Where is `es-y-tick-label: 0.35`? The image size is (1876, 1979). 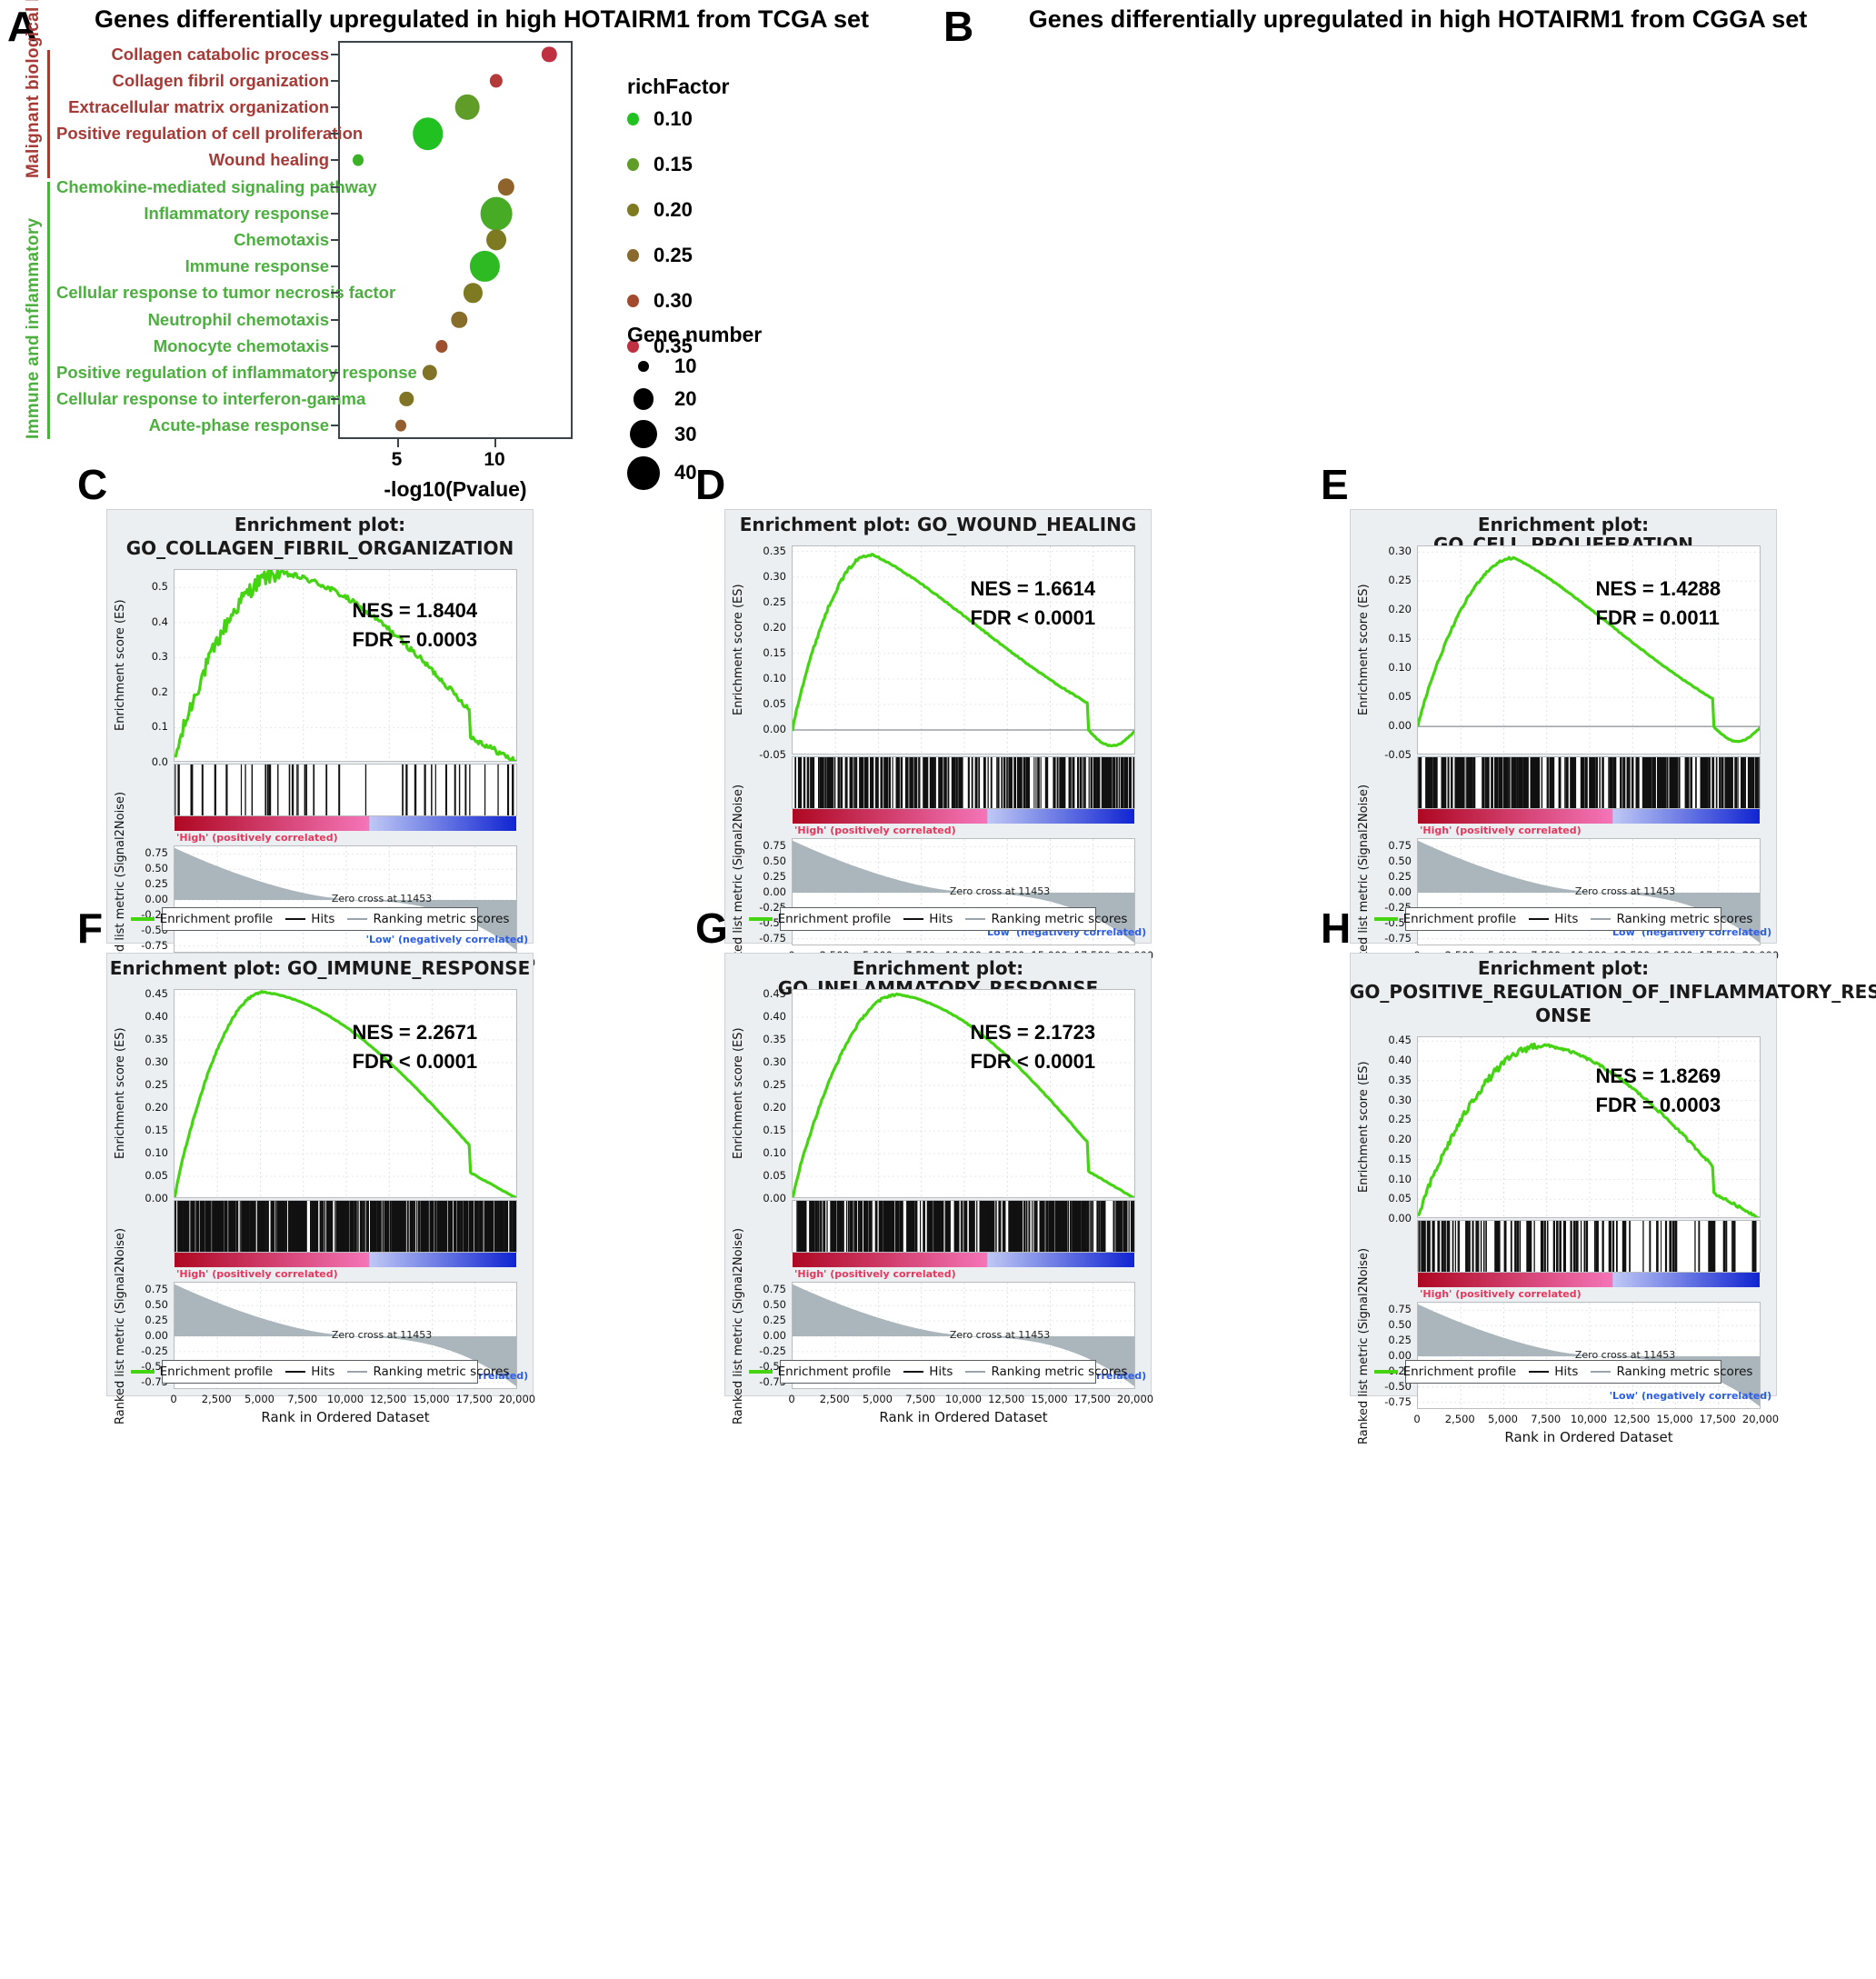
es-y-tick-label: 0.35 is located at coordinates (156, 1039).